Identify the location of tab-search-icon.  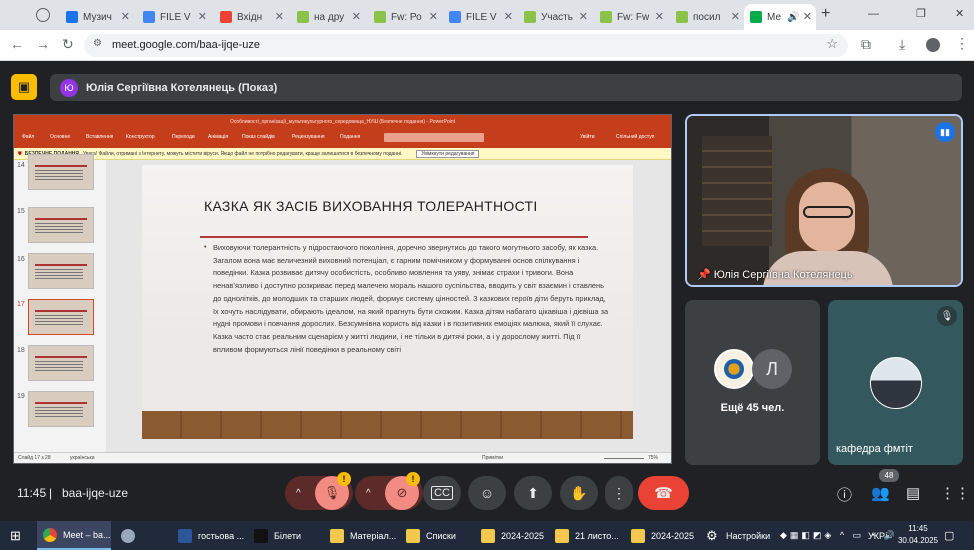
(43, 15).